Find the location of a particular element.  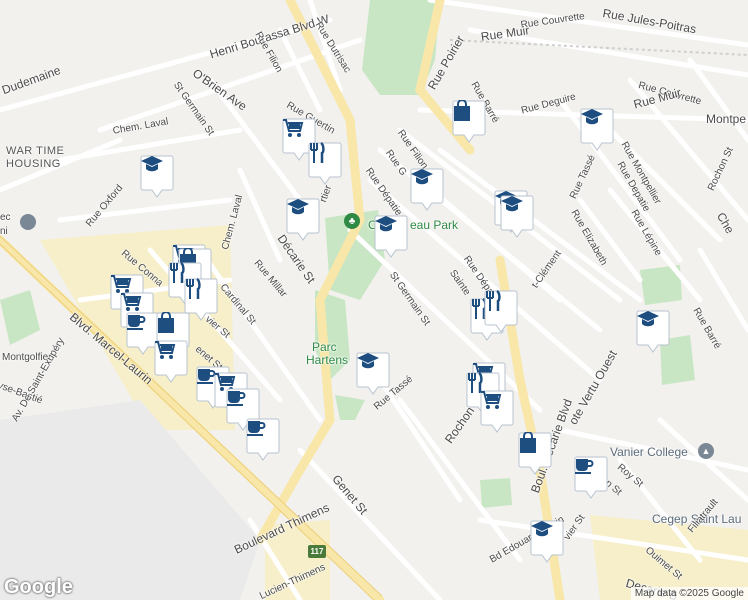

park-label-hartens: Hartens is located at coordinates (327, 360).